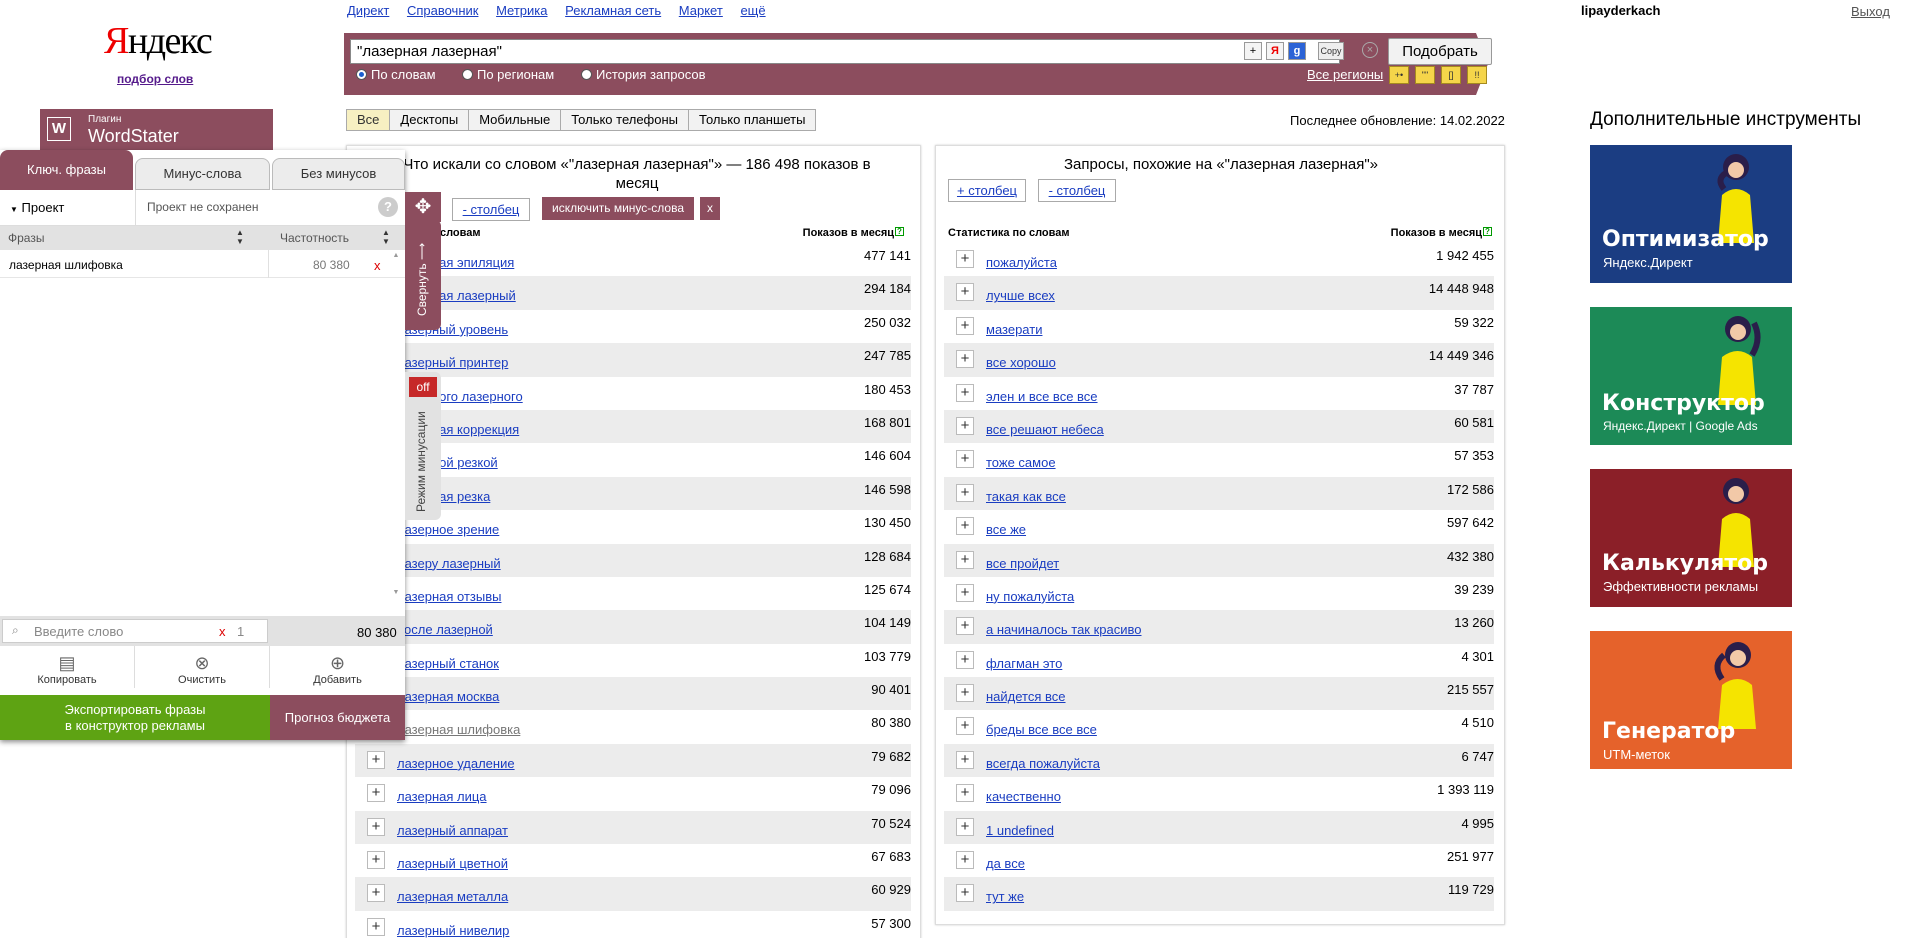 The height and width of the screenshot is (938, 1920). What do you see at coordinates (1440, 51) in the screenshot?
I see `find-button: Подобрать` at bounding box center [1440, 51].